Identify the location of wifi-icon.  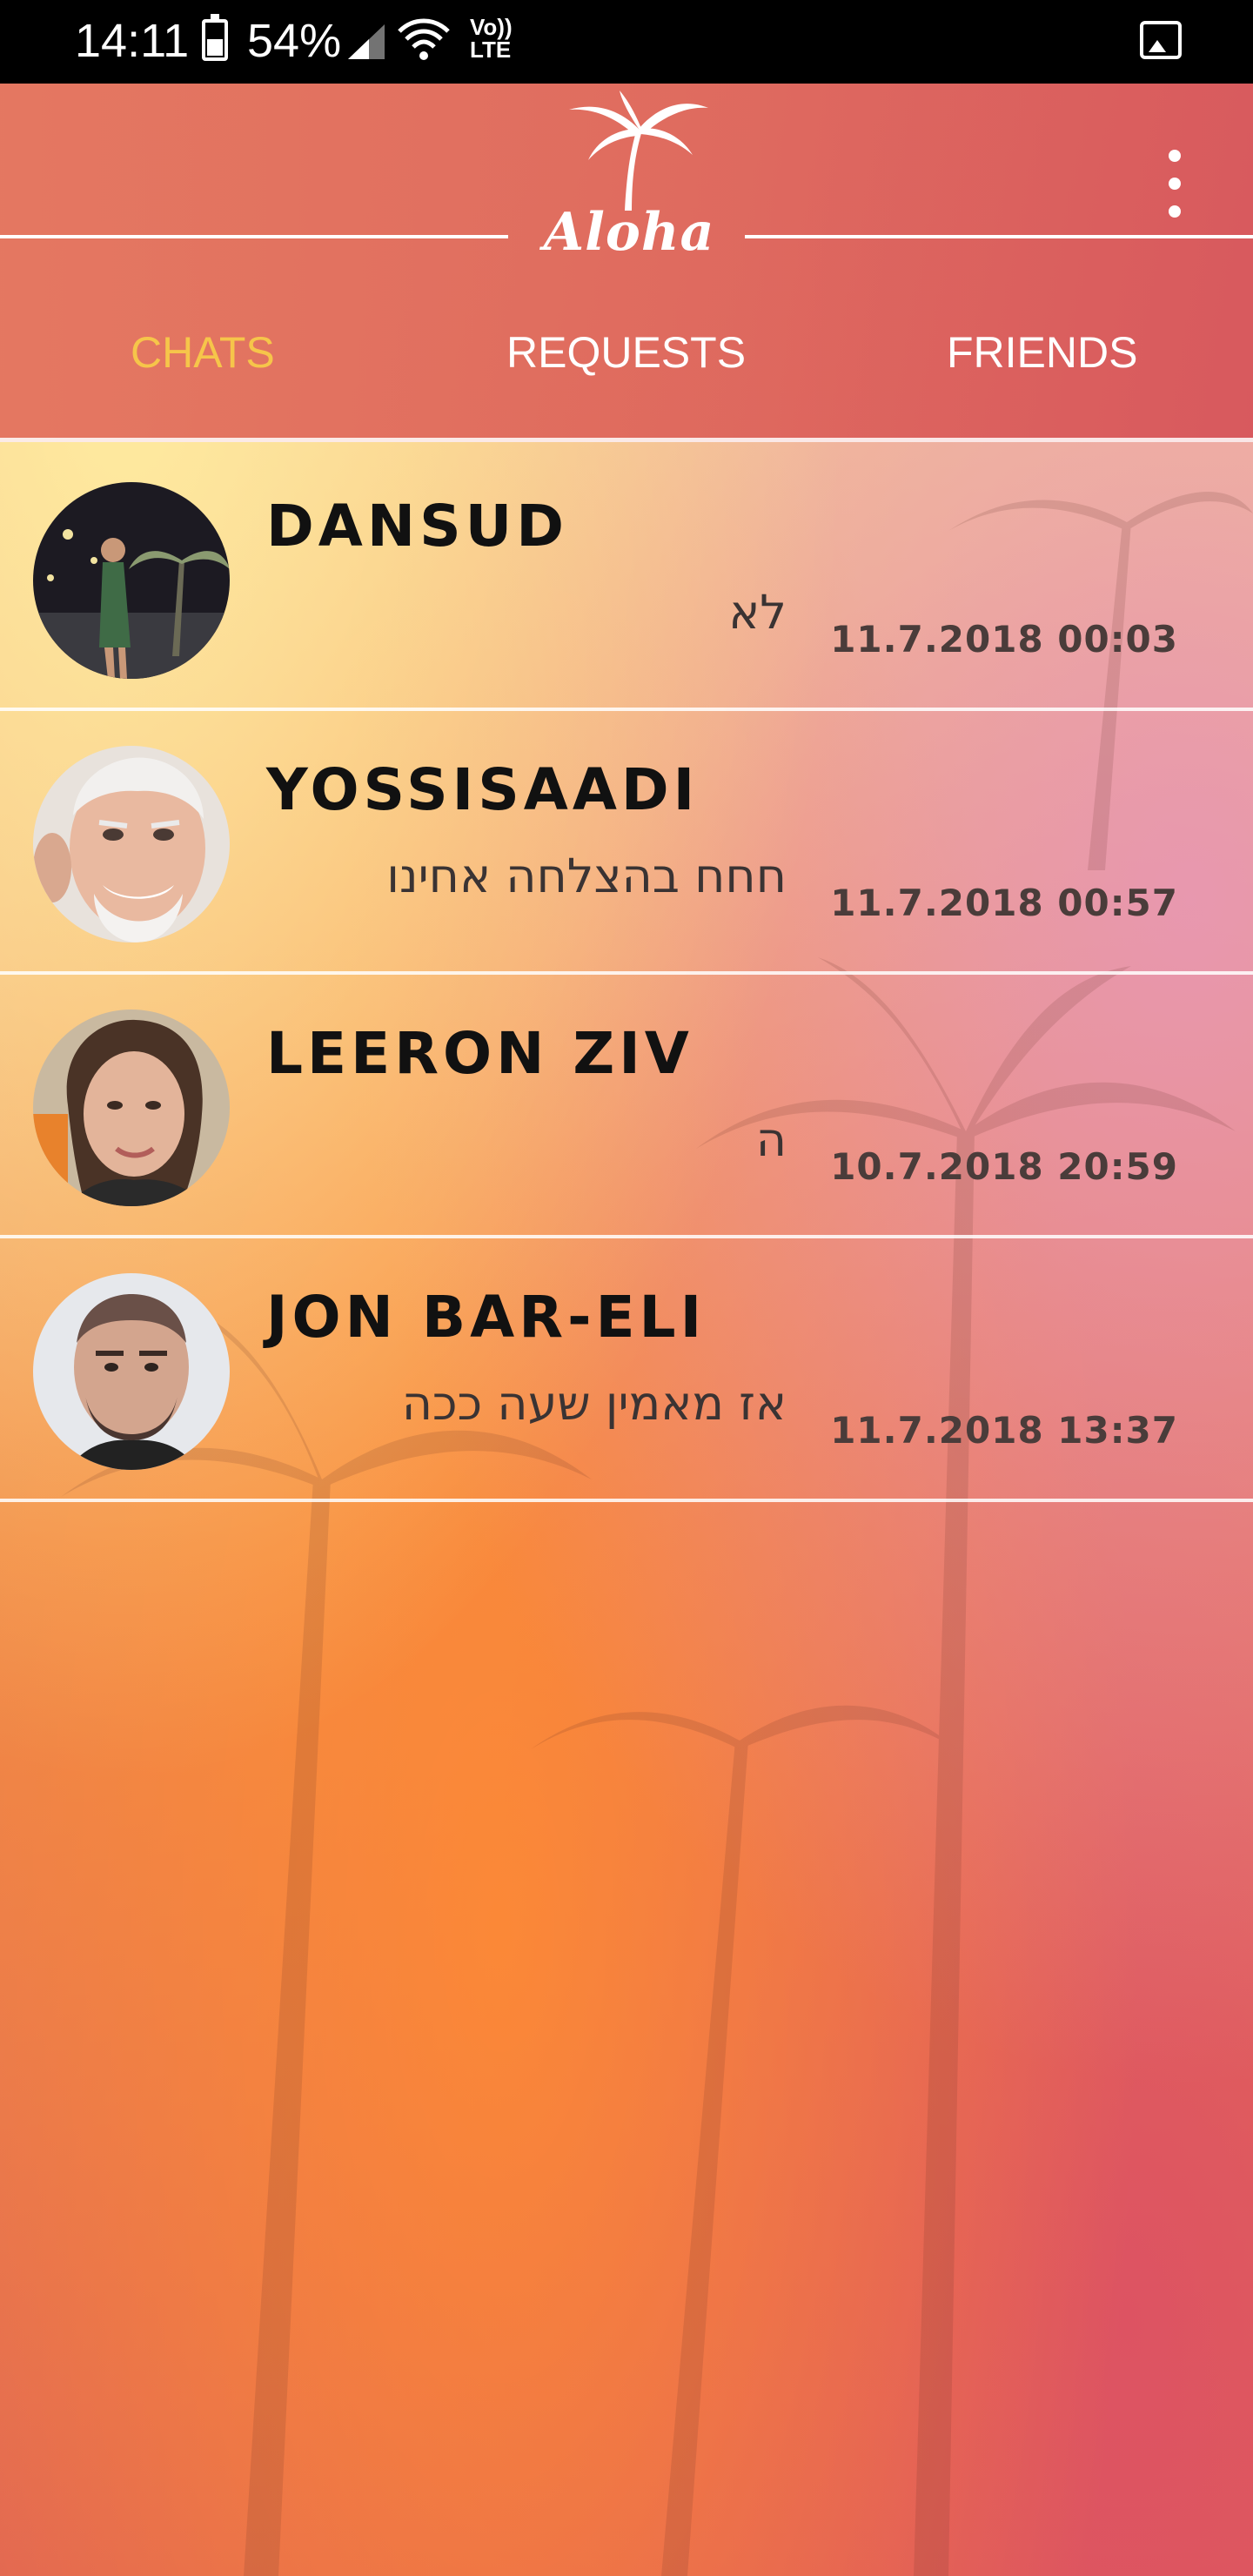
(424, 39).